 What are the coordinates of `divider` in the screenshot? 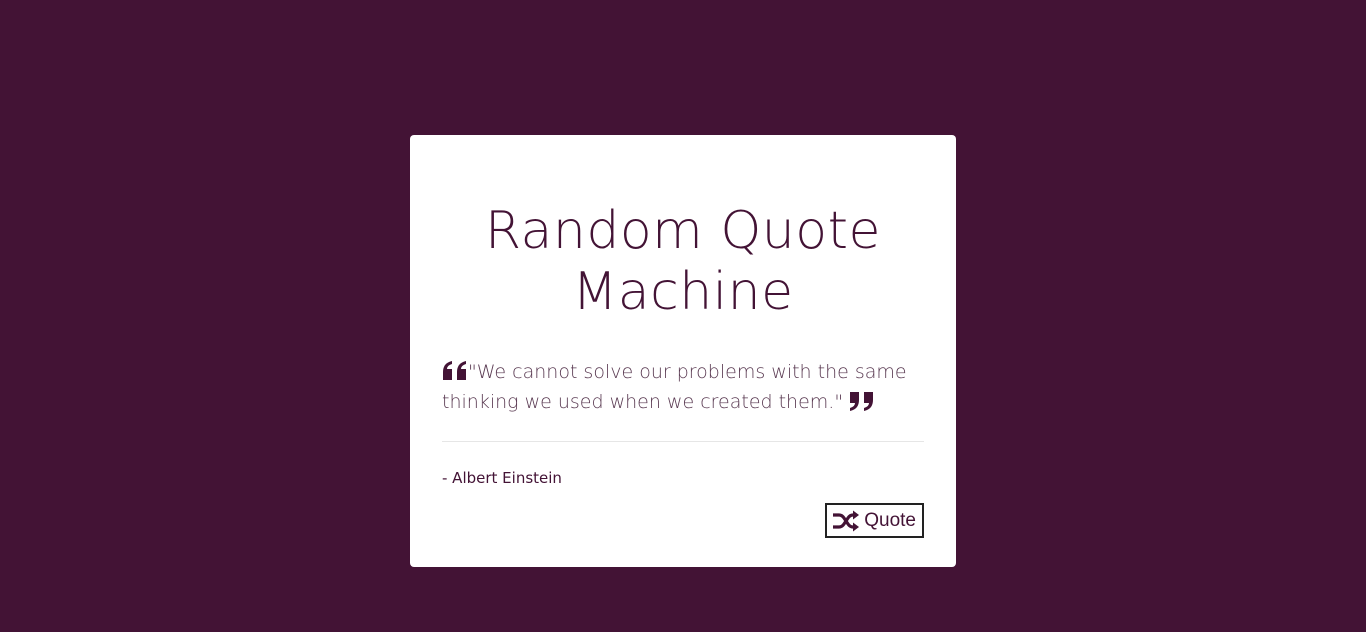 It's located at (683, 441).